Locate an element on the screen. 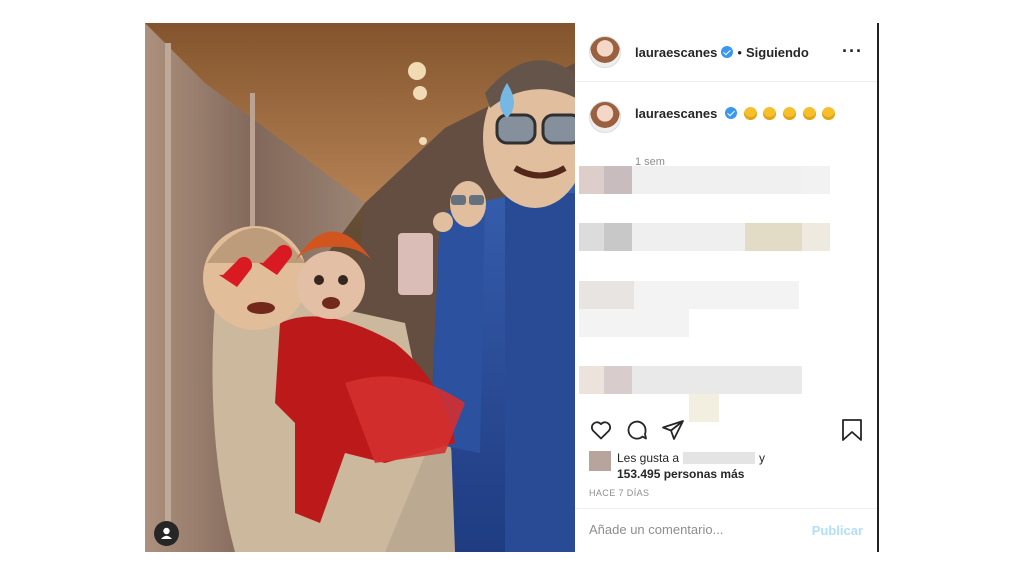  likes-prefix: Les gusta a is located at coordinates (648, 458).